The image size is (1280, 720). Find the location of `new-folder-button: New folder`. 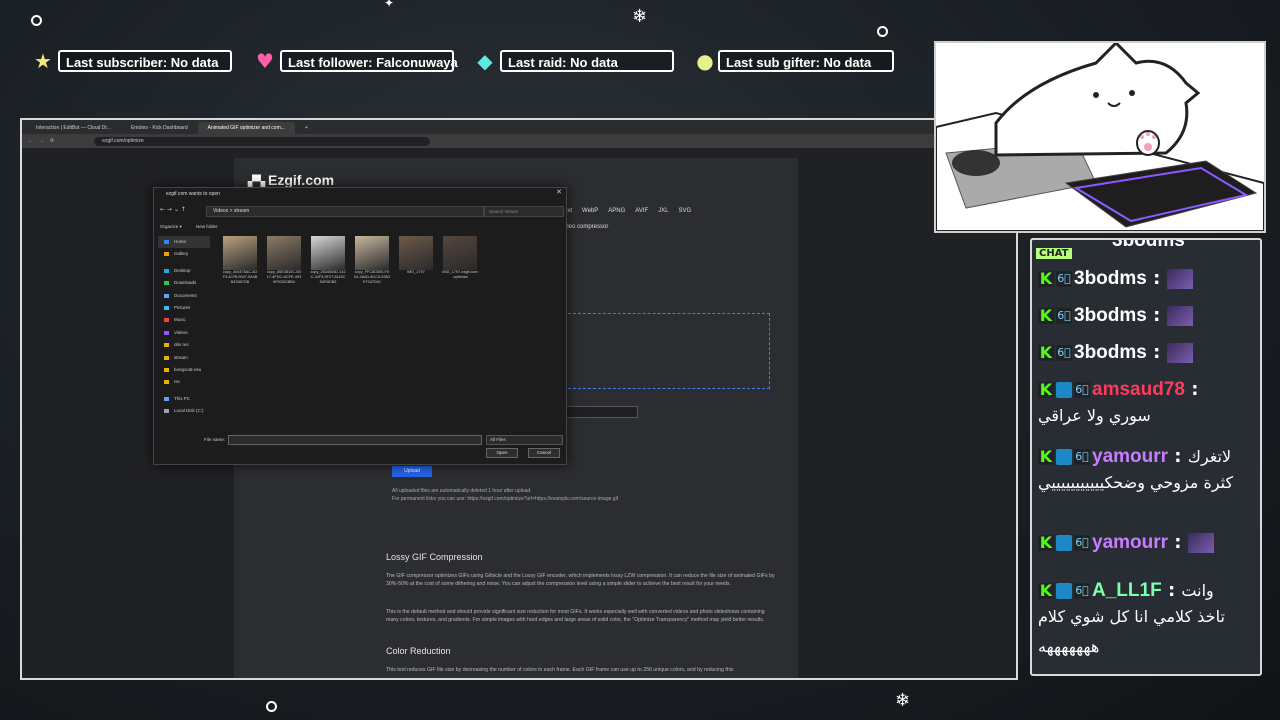

new-folder-button: New folder is located at coordinates (207, 226).